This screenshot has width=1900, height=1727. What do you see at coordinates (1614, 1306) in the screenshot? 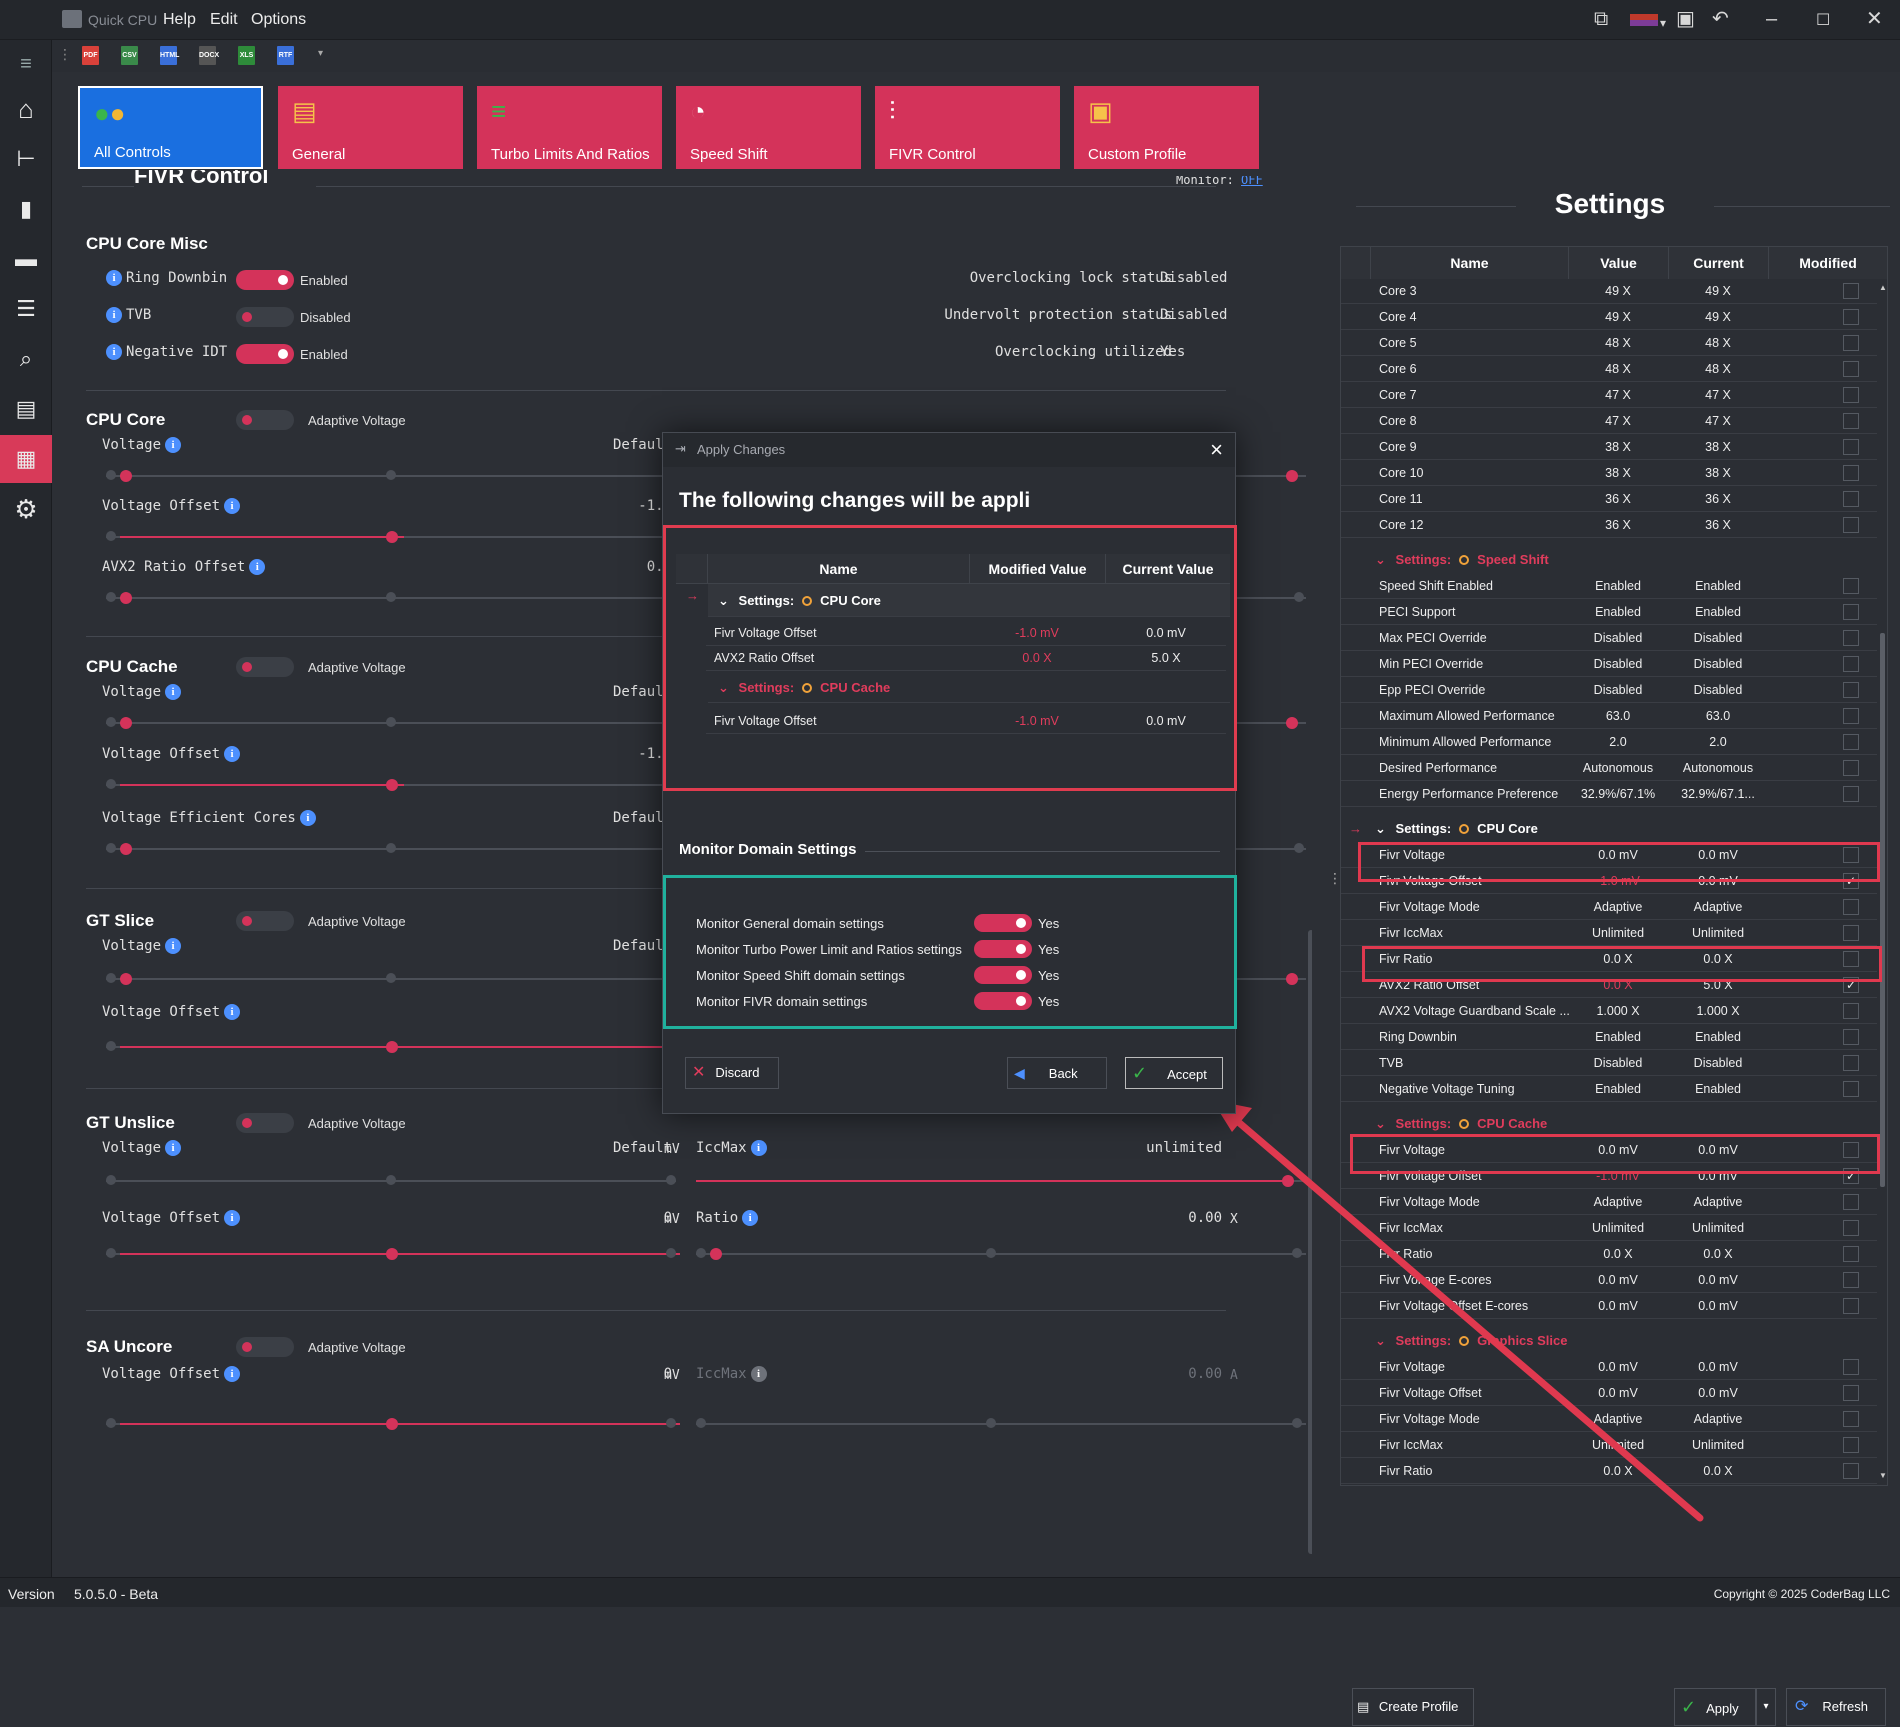
I see `settings-row: Fivr Voltage Offset E-cores 0.0 mV 0.0 mV` at bounding box center [1614, 1306].